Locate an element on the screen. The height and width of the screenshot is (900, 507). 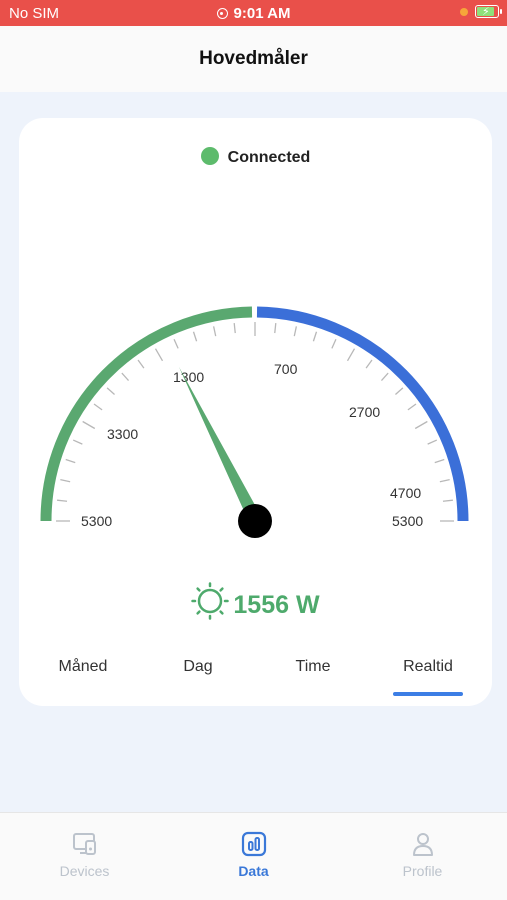
power-readout: 1556 W is located at coordinates (255, 605).